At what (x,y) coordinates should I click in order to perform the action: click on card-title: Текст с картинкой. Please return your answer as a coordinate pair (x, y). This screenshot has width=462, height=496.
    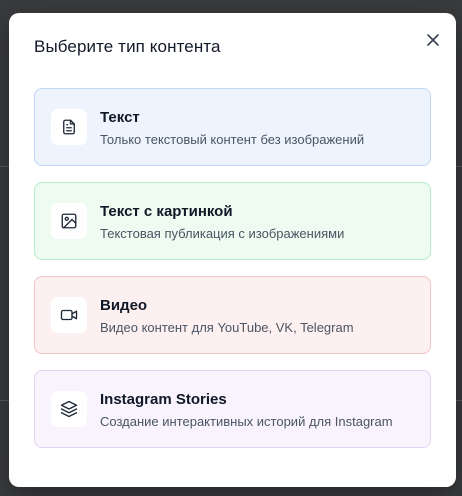
    Looking at the image, I should click on (166, 211).